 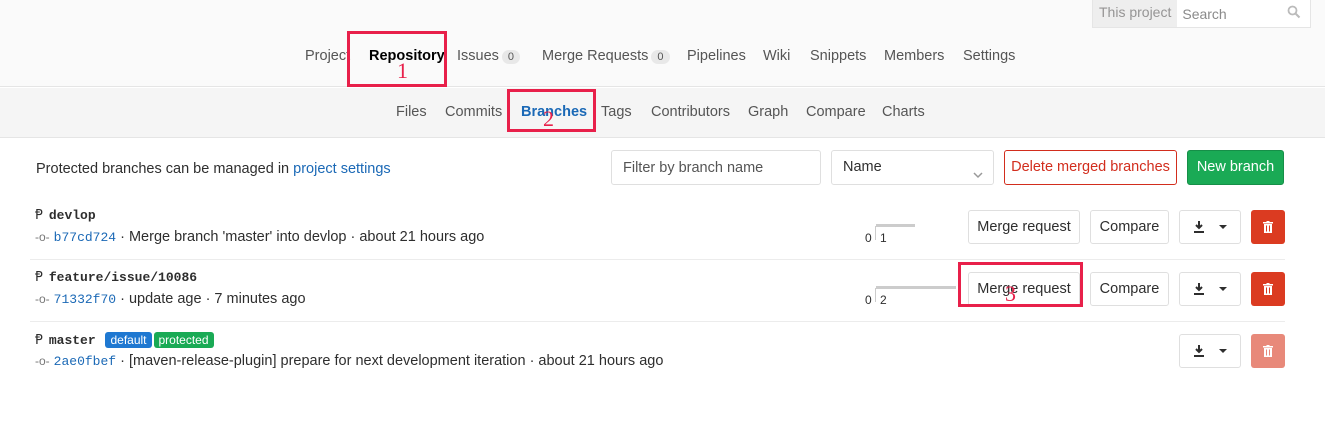 I want to click on merge-request-button: Merge request, so click(x=1024, y=227).